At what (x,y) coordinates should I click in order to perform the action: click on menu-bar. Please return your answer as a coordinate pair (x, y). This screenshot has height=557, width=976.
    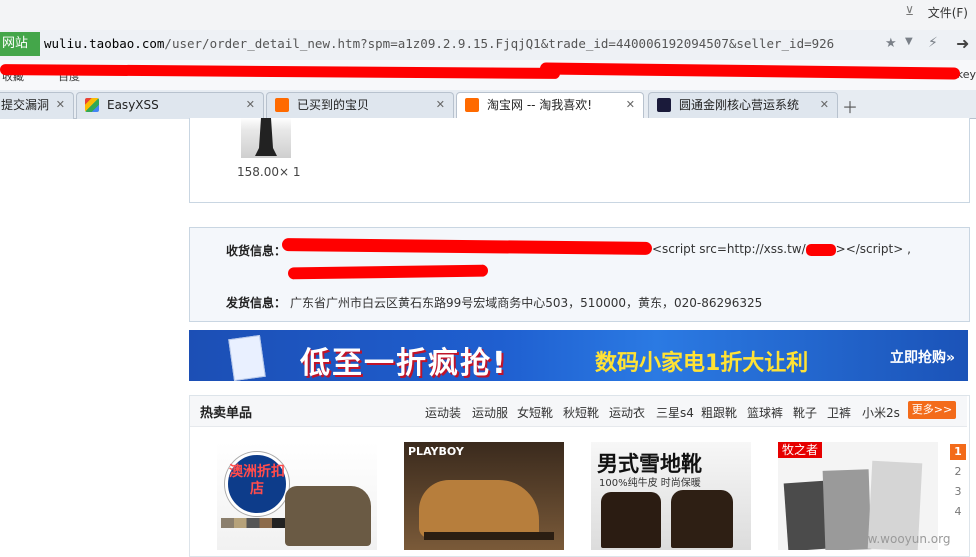
    Looking at the image, I should click on (488, 15).